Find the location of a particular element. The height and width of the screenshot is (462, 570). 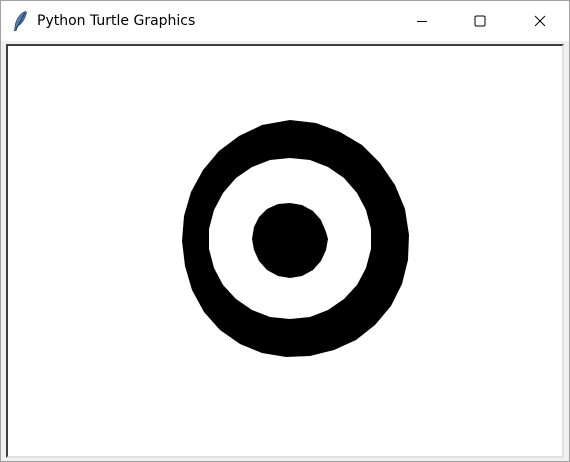

window-title: Python Turtle Graphics is located at coordinates (116, 21).